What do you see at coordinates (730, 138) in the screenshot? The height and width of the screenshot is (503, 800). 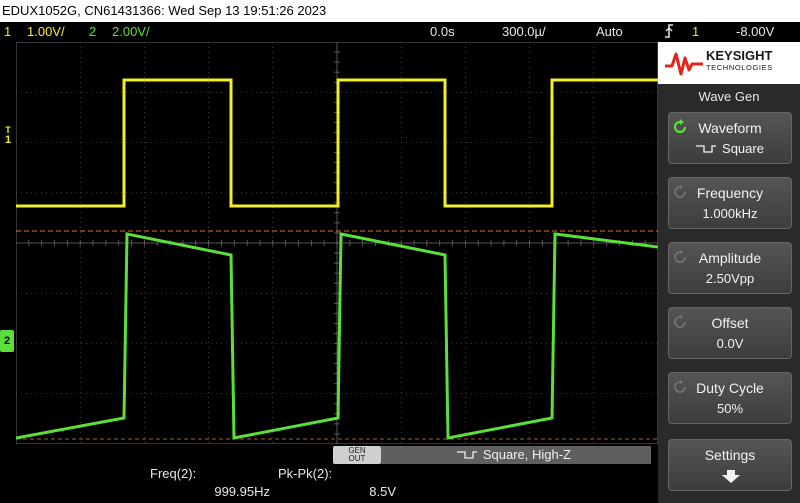 I see `softkey-waveform: Waveform Square` at bounding box center [730, 138].